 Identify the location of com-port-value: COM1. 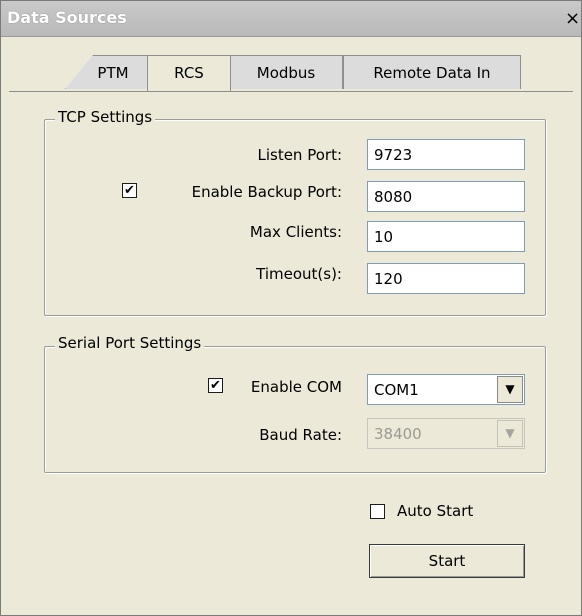
(396, 390).